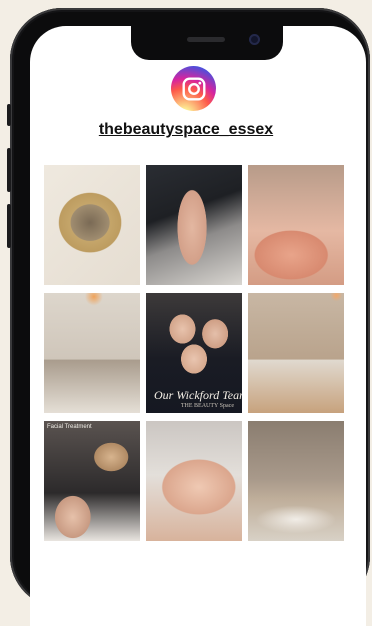 Image resolution: width=372 pixels, height=626 pixels. What do you see at coordinates (186, 130) in the screenshot?
I see `profile-handle-link: thebeautyspace_essex` at bounding box center [186, 130].